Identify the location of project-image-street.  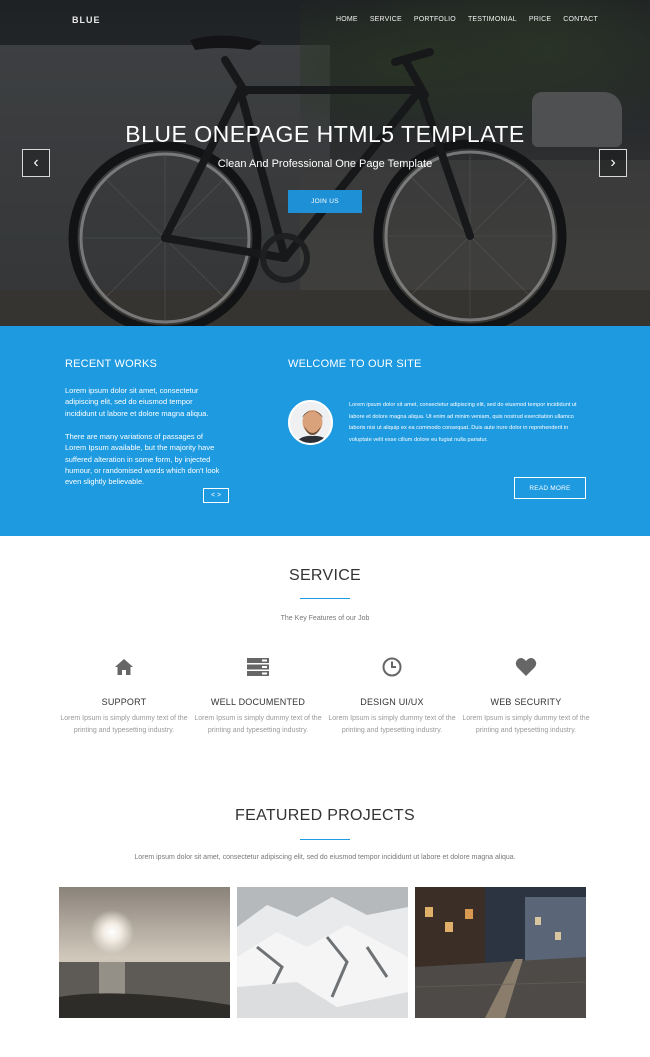
(500, 952).